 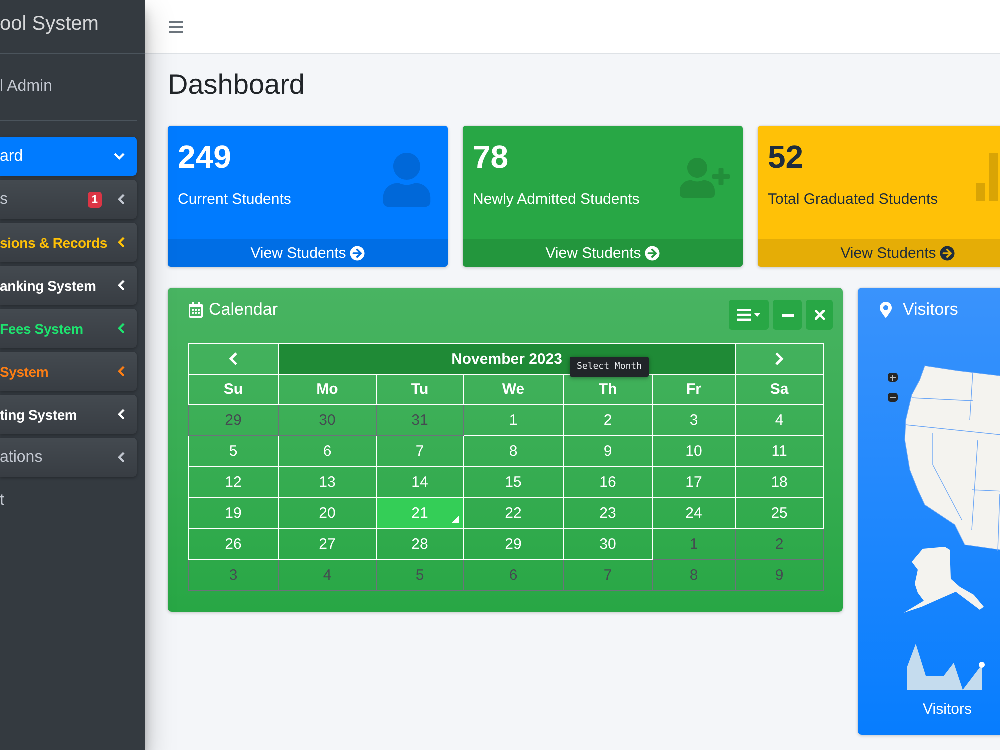 I want to click on nav-item: s 1, so click(x=68, y=199).